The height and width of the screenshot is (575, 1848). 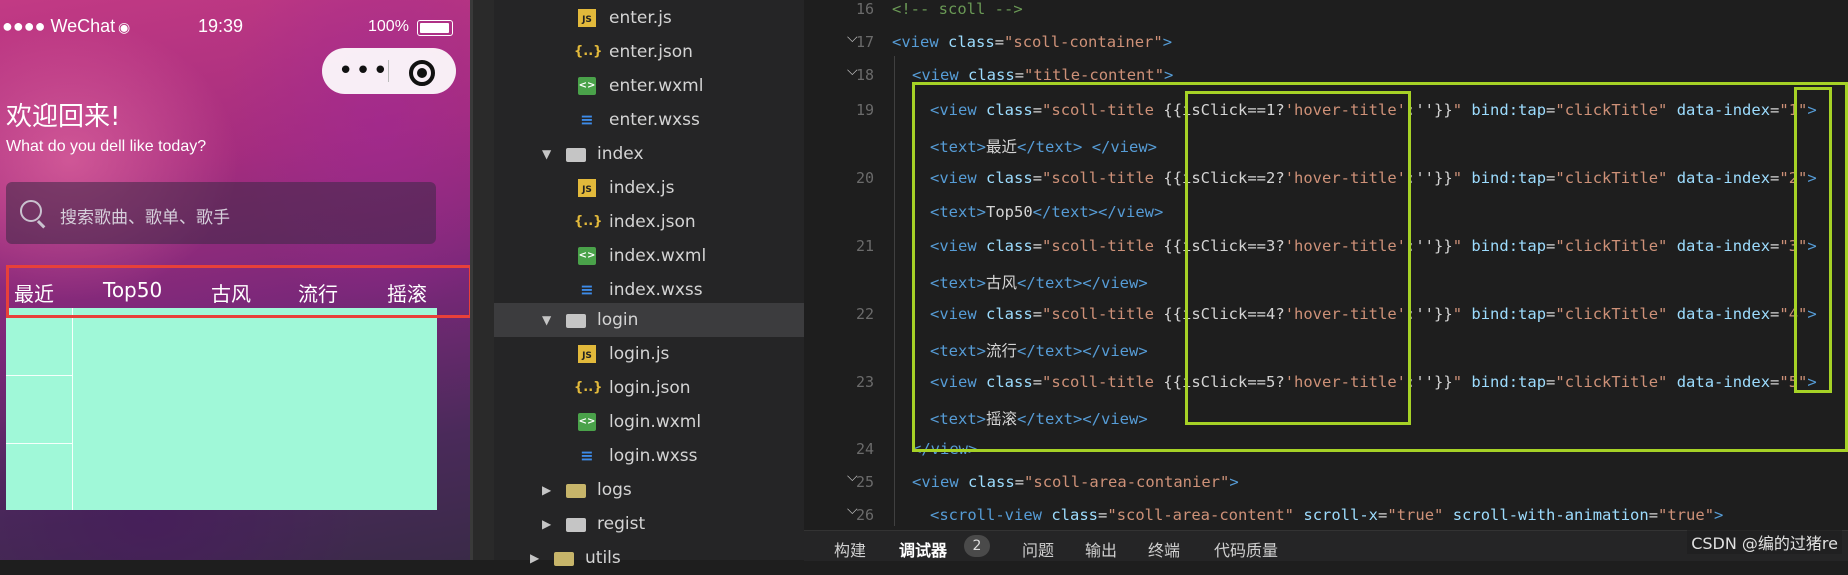 I want to click on code-line-16: <!-- scoll -->, so click(x=957, y=9).